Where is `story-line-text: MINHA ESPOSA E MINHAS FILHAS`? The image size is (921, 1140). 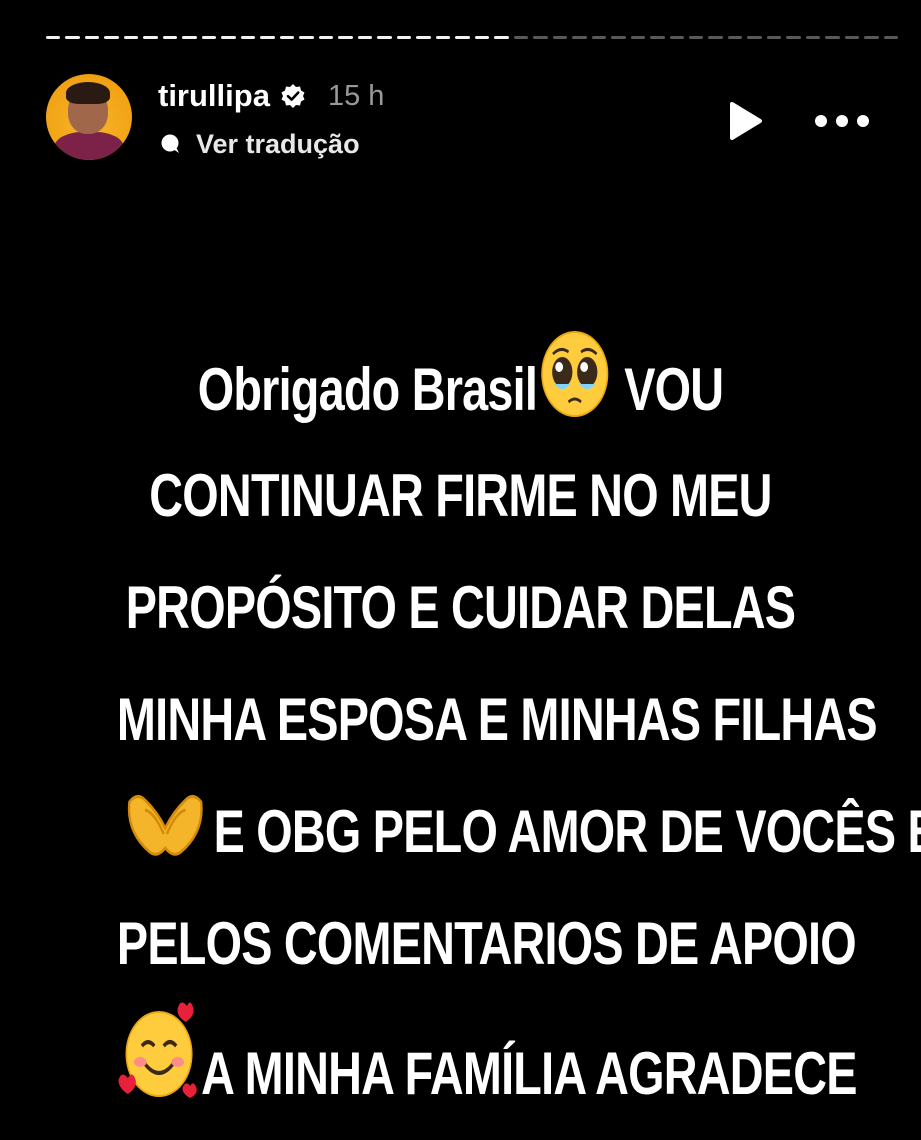 story-line-text: MINHA ESPOSA E MINHAS FILHAS is located at coordinates (497, 719).